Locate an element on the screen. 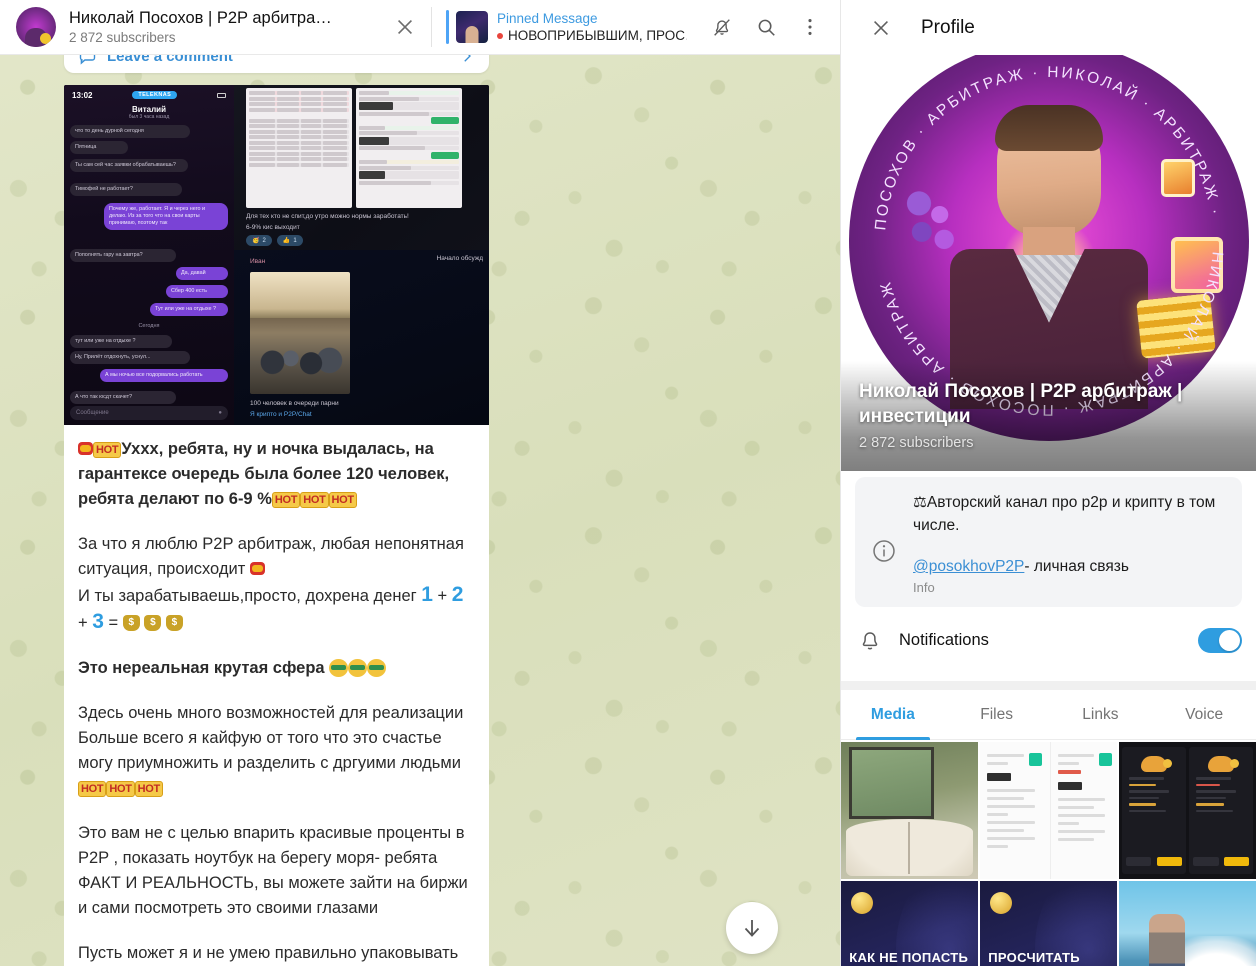 Image resolution: width=1256 pixels, height=966 pixels. phone-status-bar: 13:02 TELEKNAS is located at coordinates (149, 95).